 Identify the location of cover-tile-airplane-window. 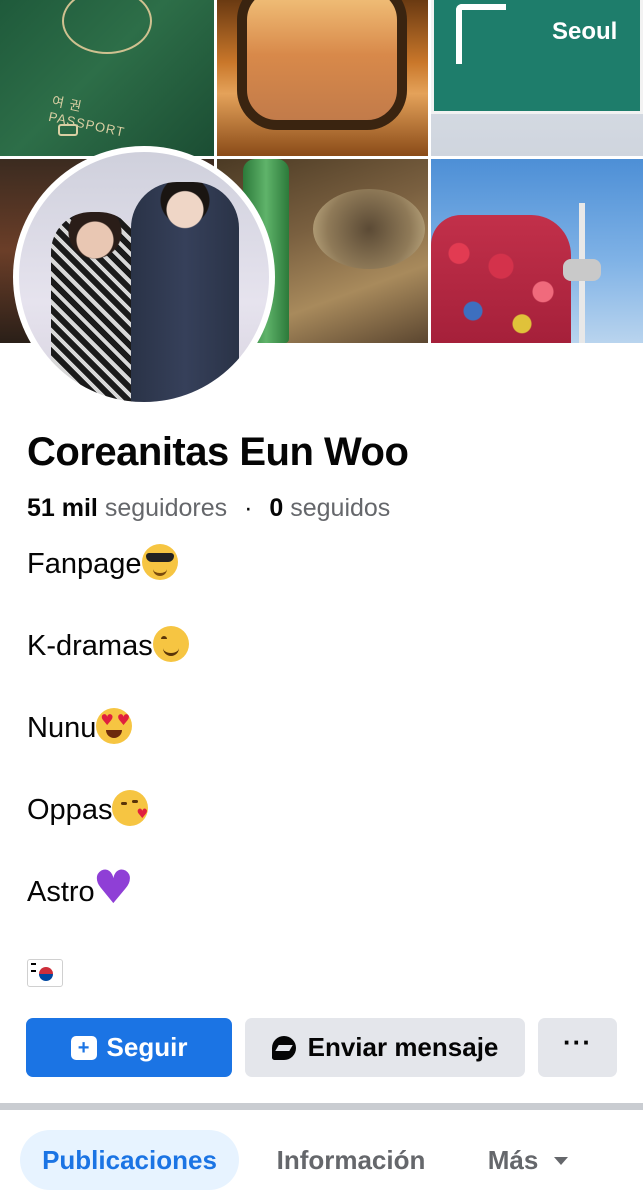
(322, 78).